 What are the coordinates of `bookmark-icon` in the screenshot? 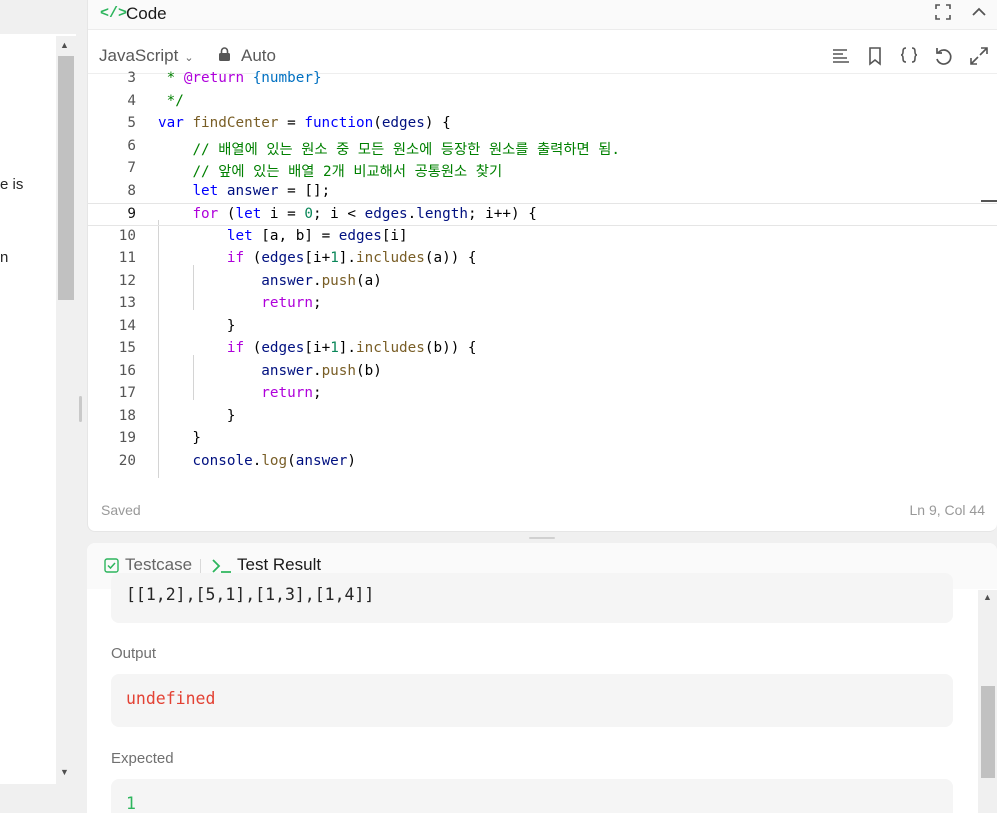 It's located at (875, 56).